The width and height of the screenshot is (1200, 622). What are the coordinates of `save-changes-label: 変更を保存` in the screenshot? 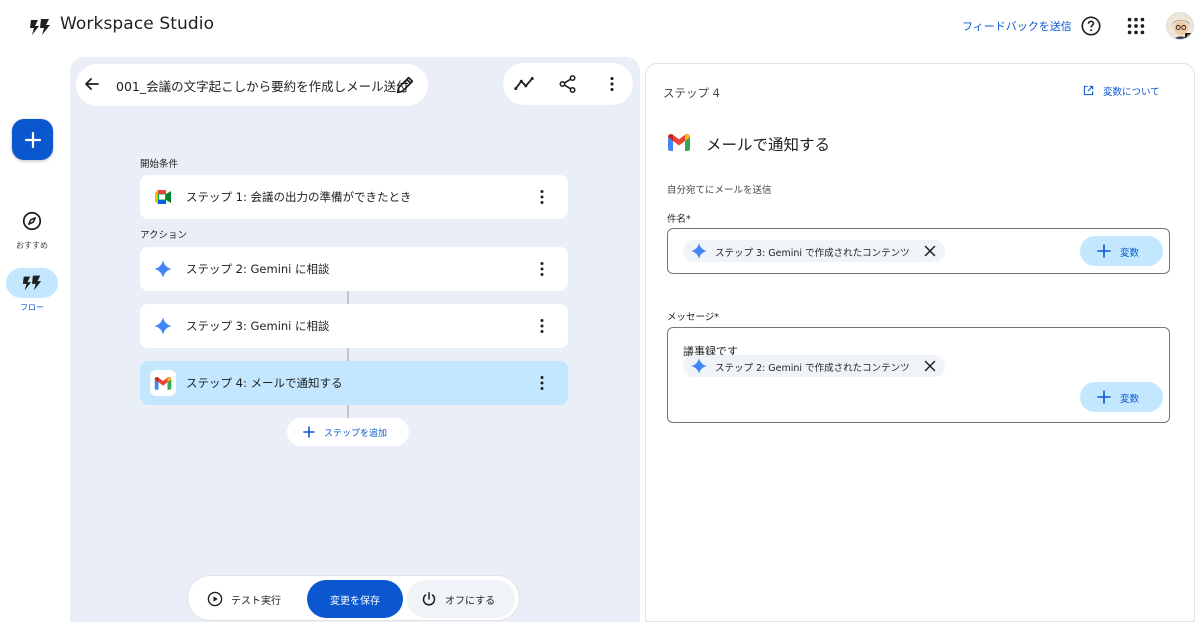 It's located at (355, 601).